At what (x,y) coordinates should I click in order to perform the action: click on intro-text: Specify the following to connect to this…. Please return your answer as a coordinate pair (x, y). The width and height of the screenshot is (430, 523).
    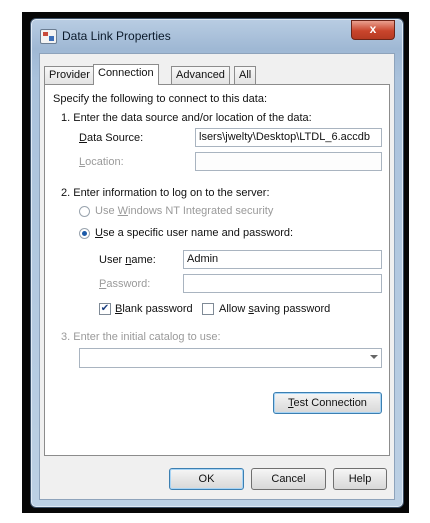
    Looking at the image, I should click on (160, 99).